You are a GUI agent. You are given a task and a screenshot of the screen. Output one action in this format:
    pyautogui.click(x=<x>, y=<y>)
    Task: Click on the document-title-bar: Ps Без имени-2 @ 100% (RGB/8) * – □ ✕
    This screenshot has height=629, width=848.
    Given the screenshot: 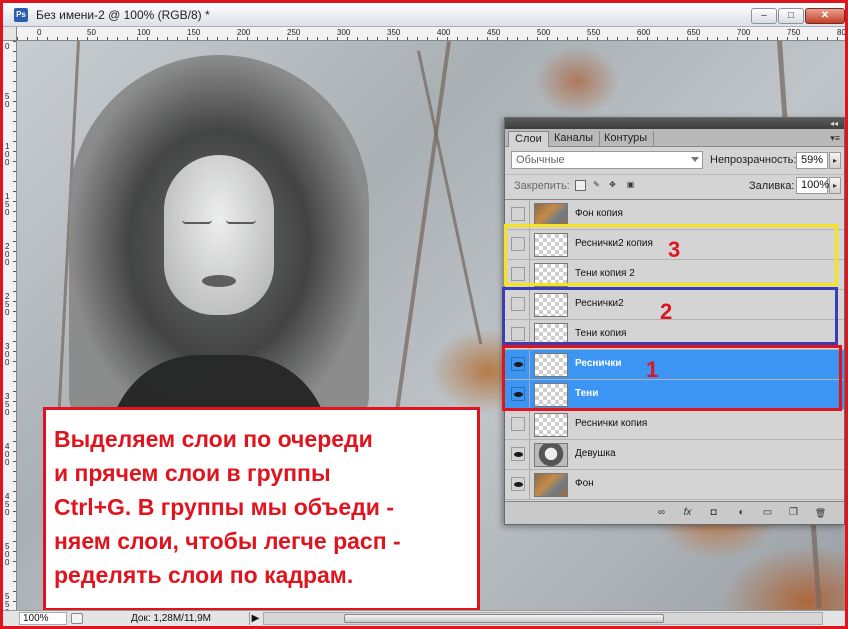 What is the action you would take?
    pyautogui.click(x=424, y=15)
    